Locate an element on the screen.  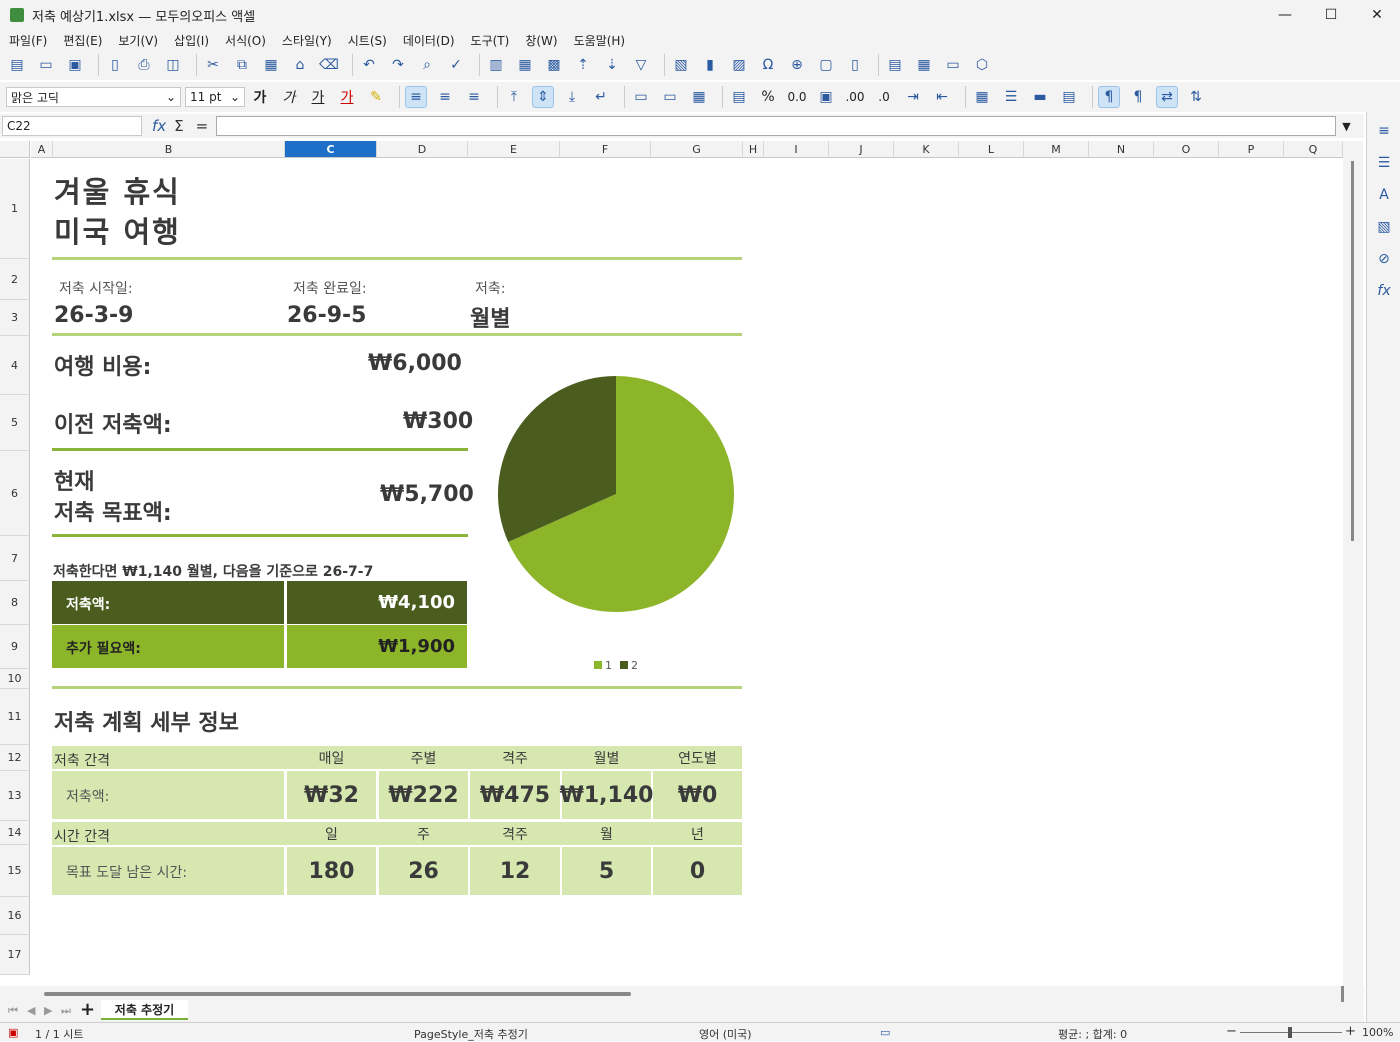
column-header-b: B is located at coordinates (169, 149).